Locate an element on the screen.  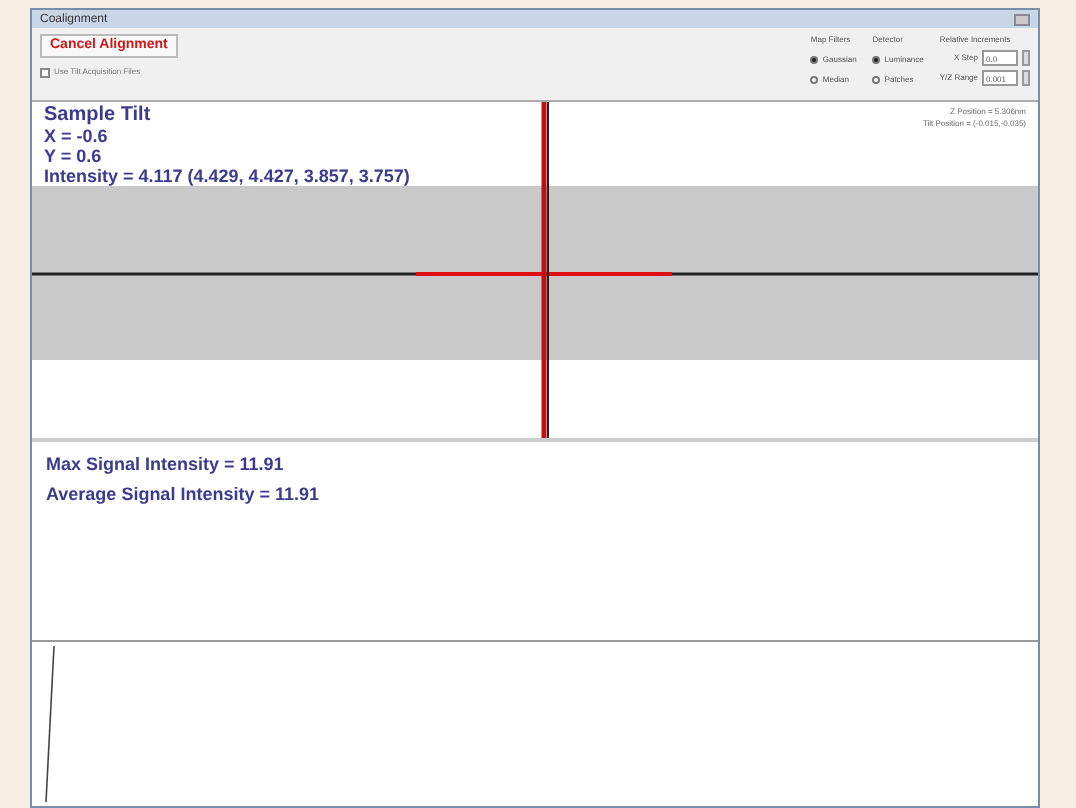
panel-heading: Sample Tilt is located at coordinates (98, 116).